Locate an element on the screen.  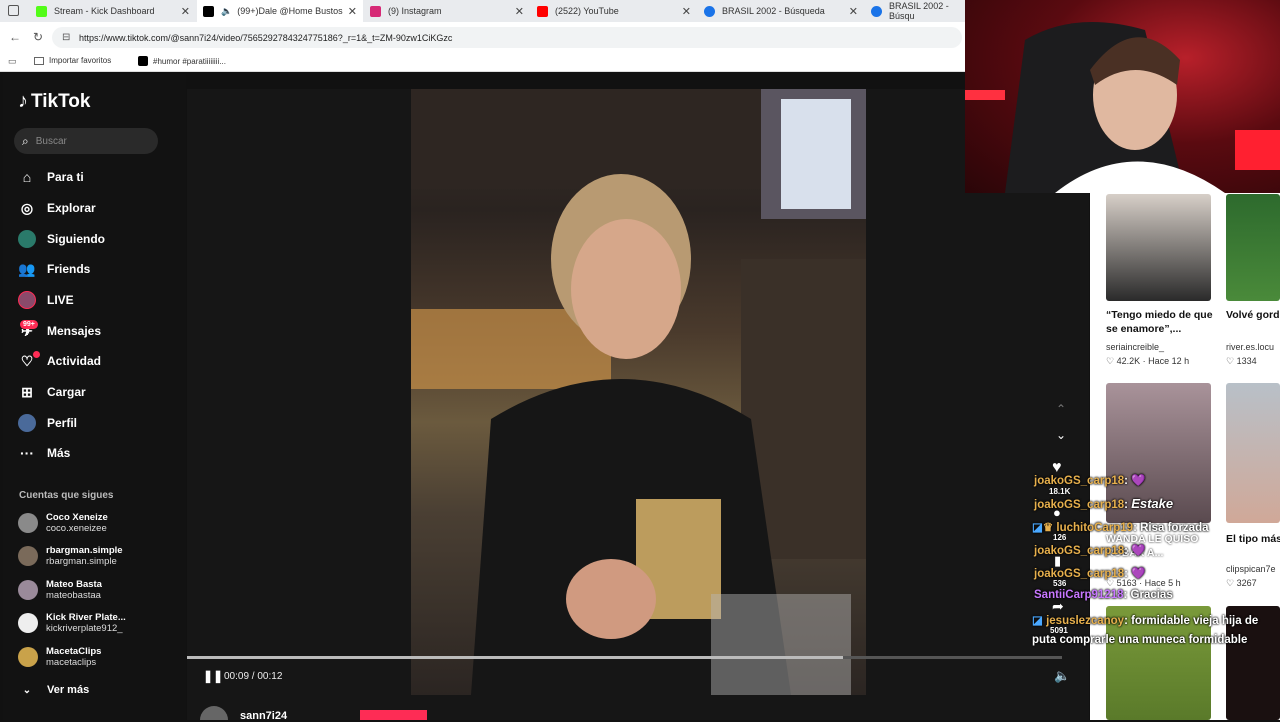
live-icon is located at coordinates (27, 300).